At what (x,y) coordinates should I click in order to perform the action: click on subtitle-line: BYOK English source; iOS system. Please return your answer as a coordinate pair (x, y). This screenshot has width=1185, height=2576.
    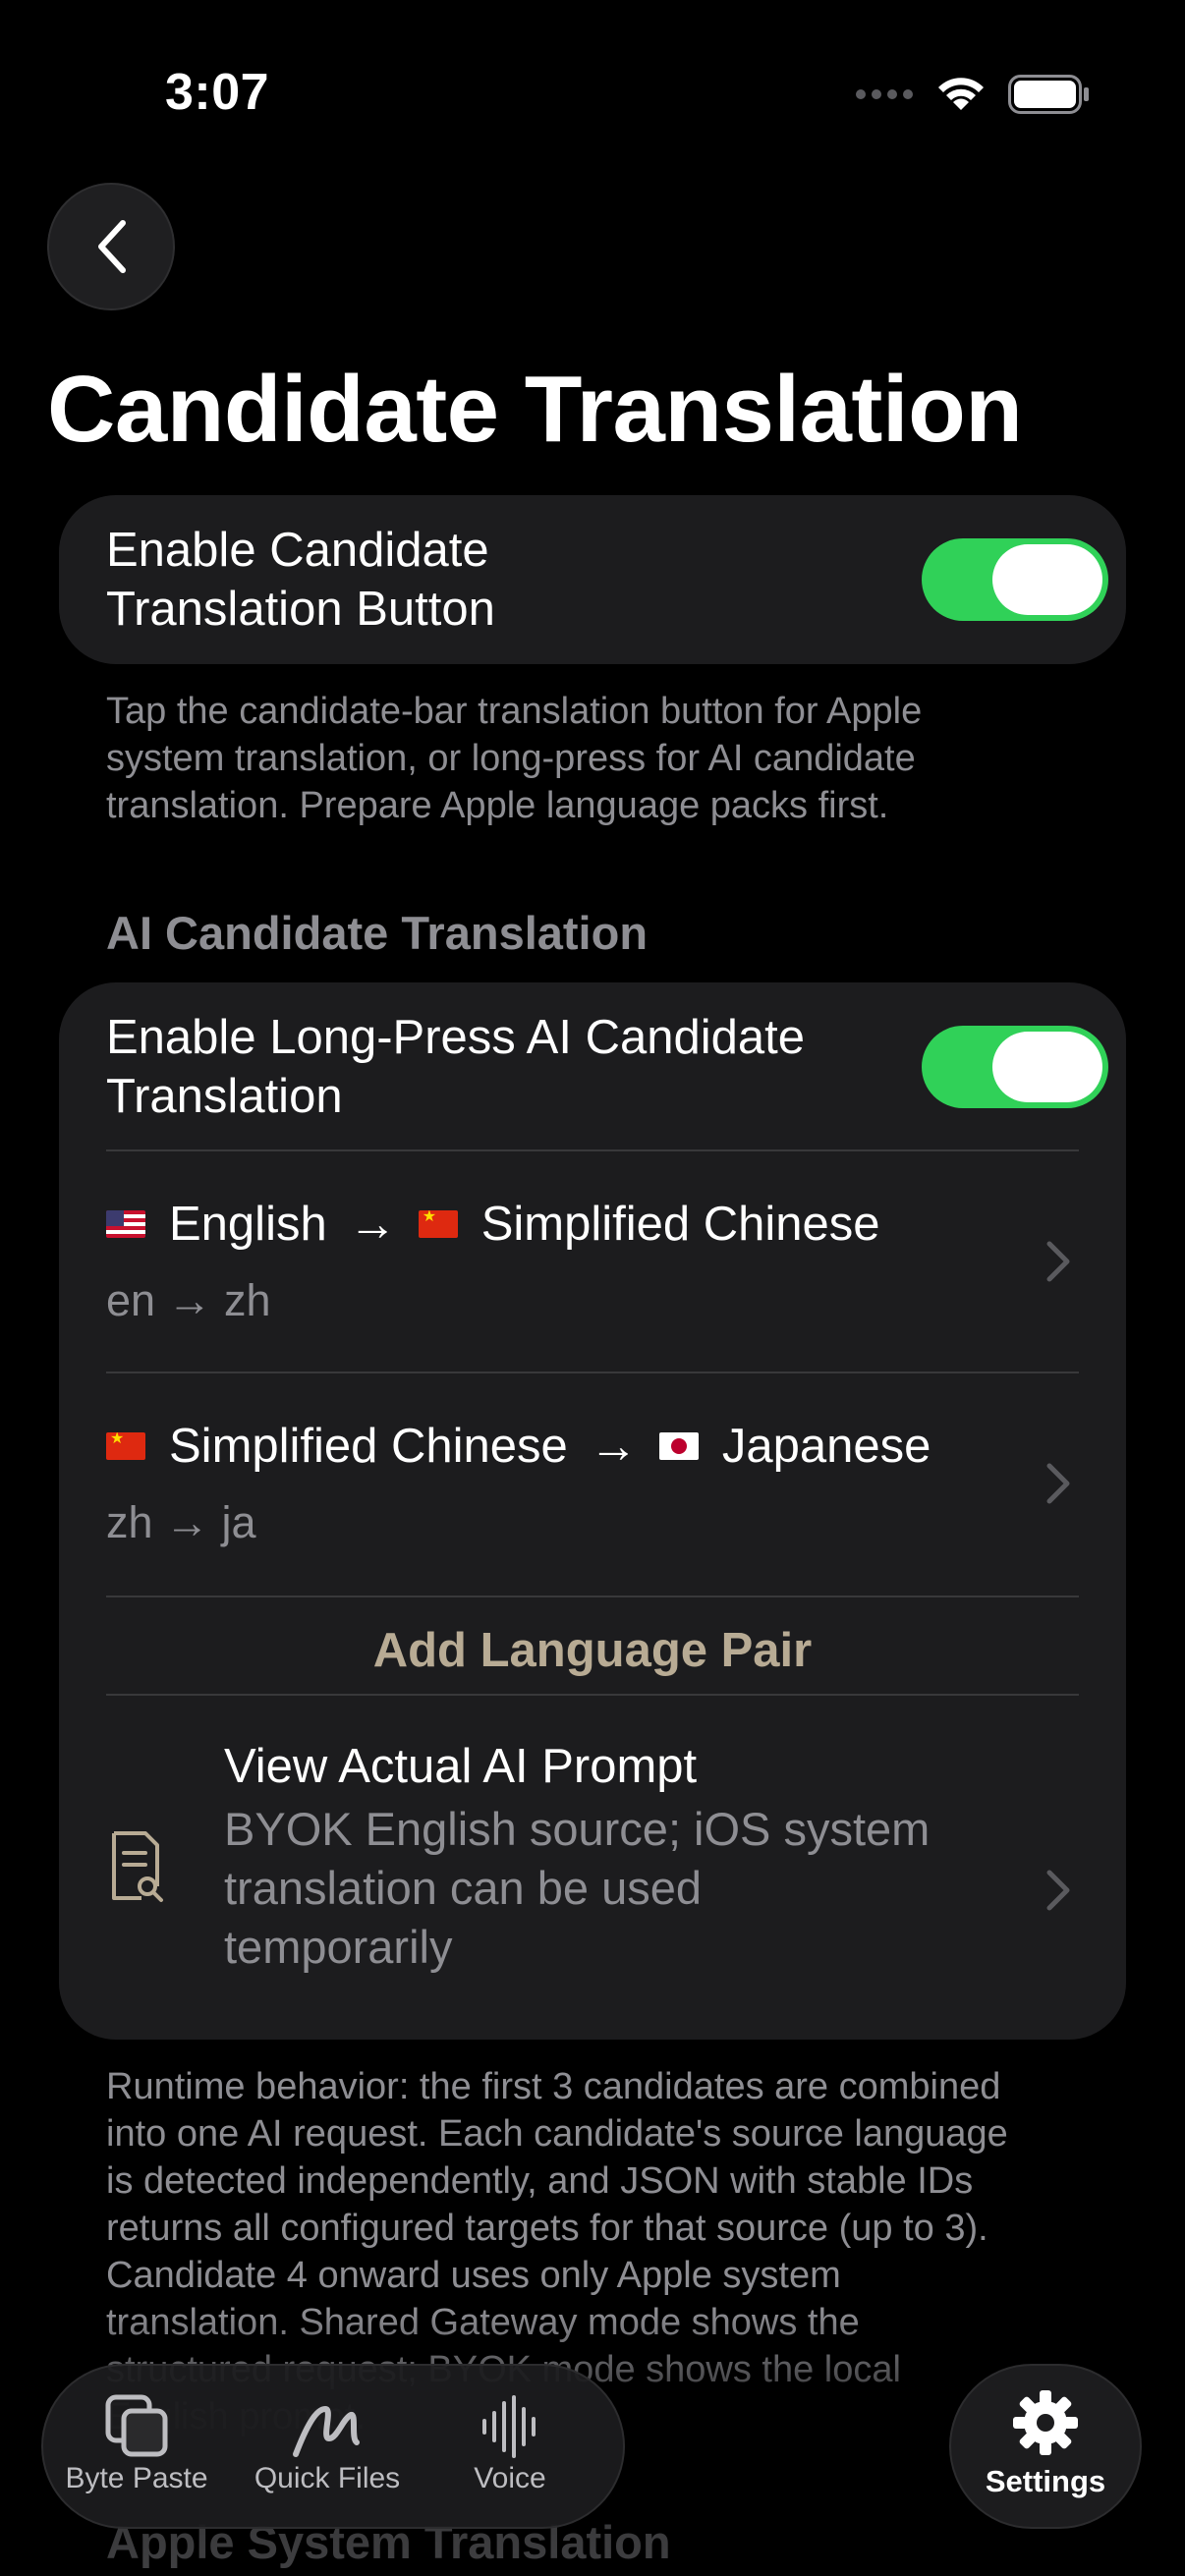
    Looking at the image, I should click on (577, 1829).